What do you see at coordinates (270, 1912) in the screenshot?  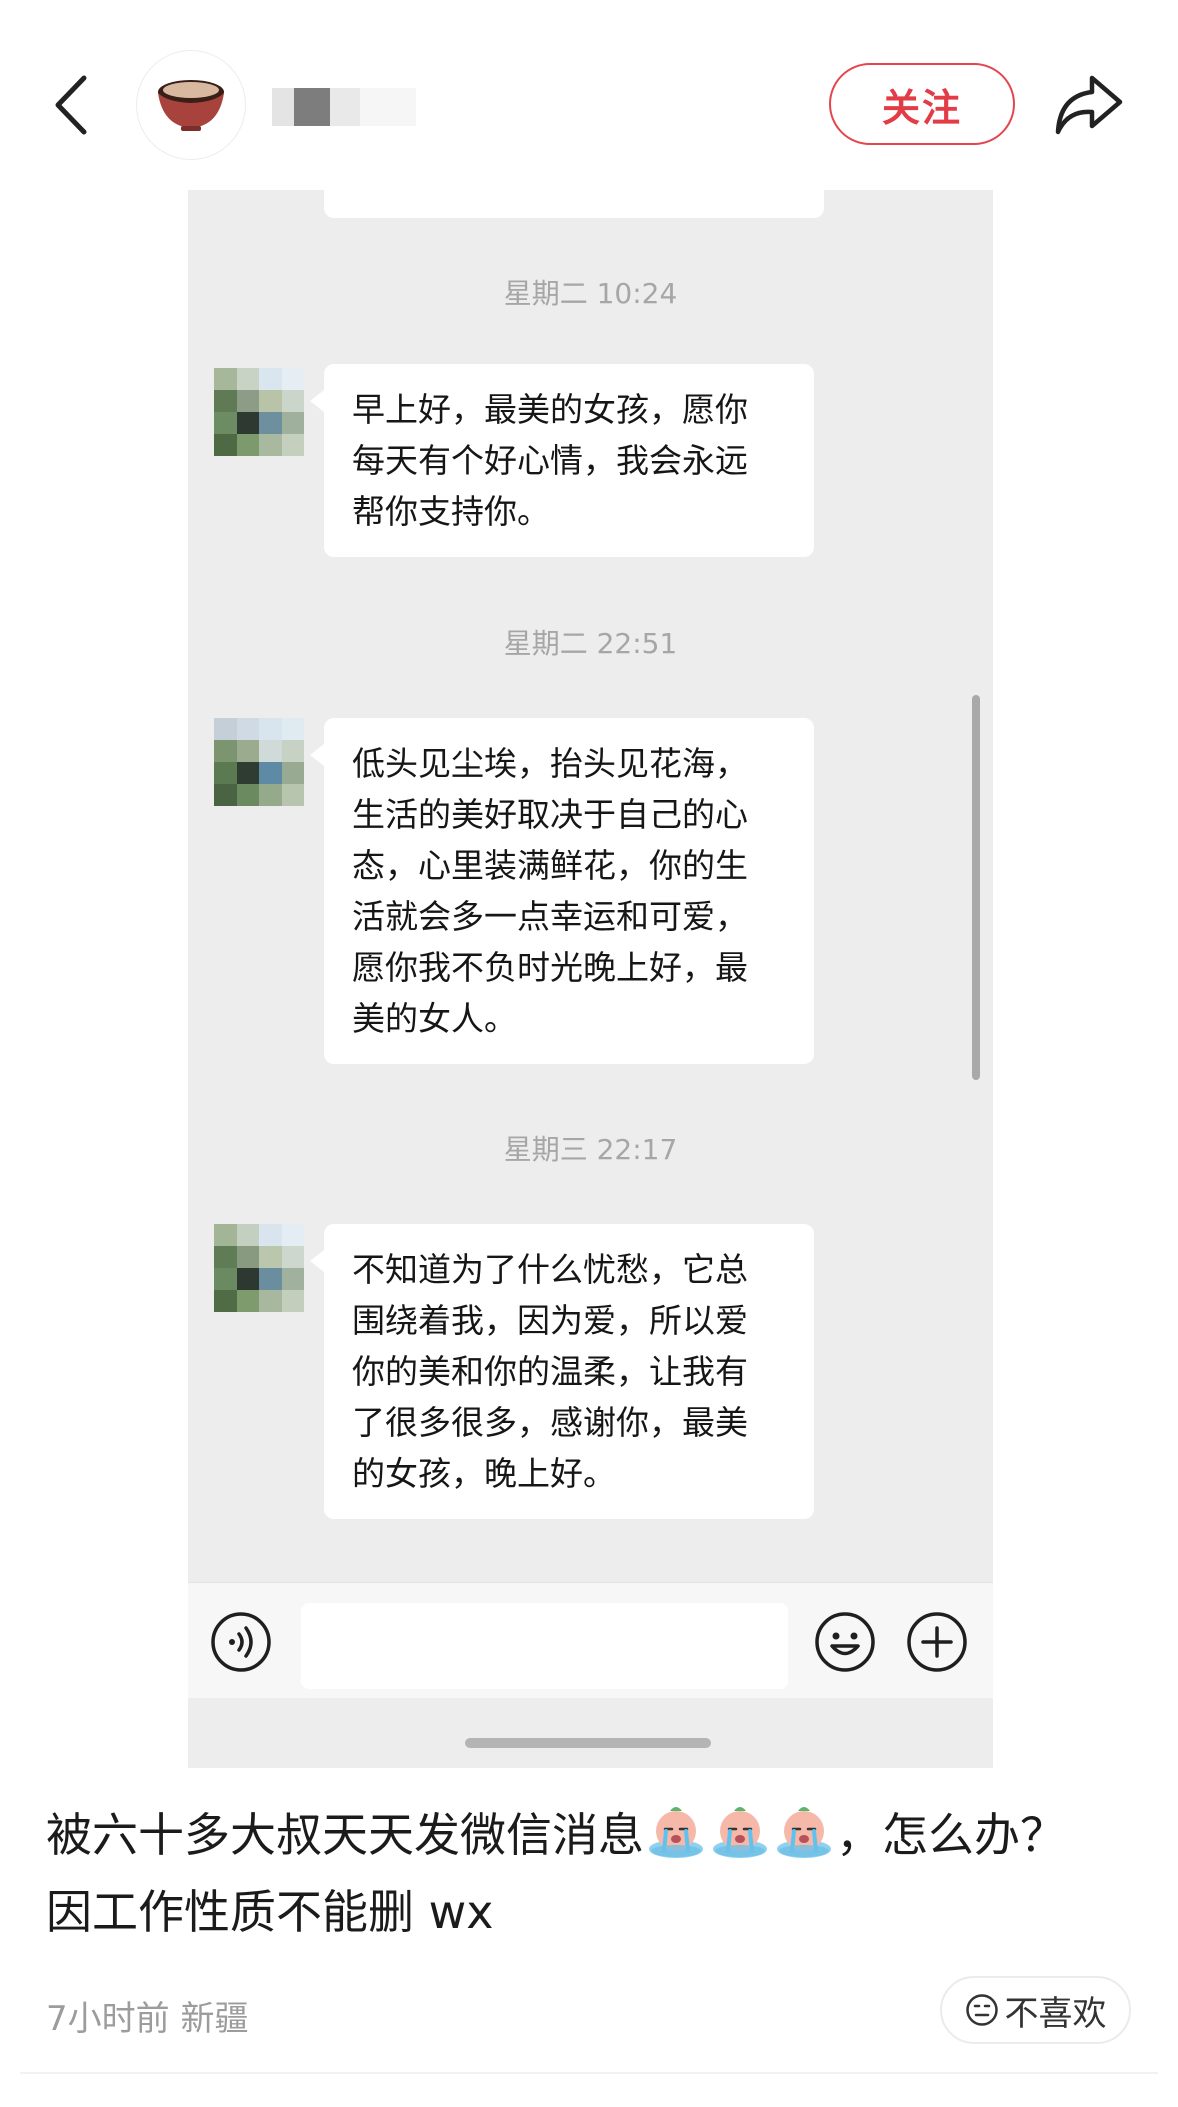 I see `post-title-text: 因工作性质不能删 wx` at bounding box center [270, 1912].